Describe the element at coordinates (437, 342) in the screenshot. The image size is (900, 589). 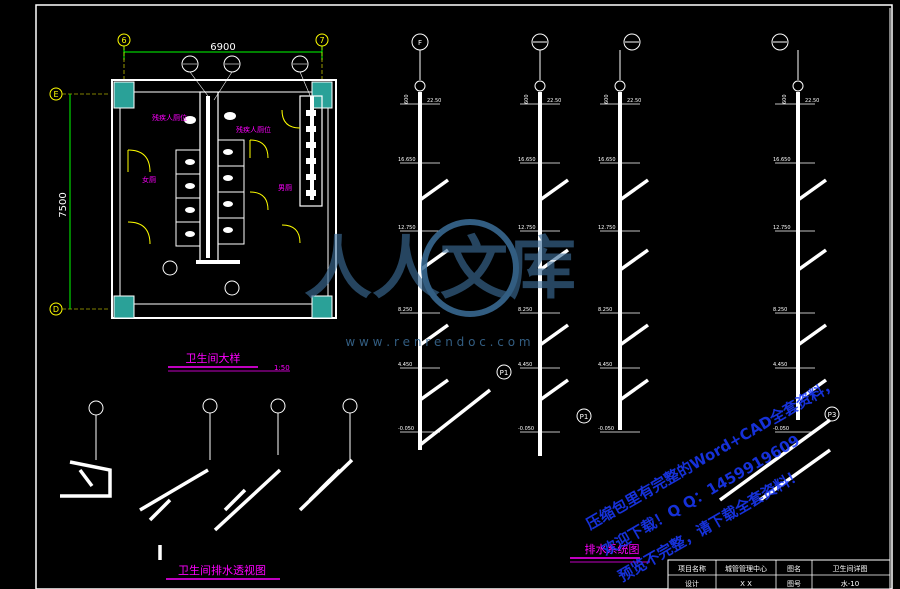
I see `watermark-url: w w w . r e n r e n d o c . c o m` at that location.